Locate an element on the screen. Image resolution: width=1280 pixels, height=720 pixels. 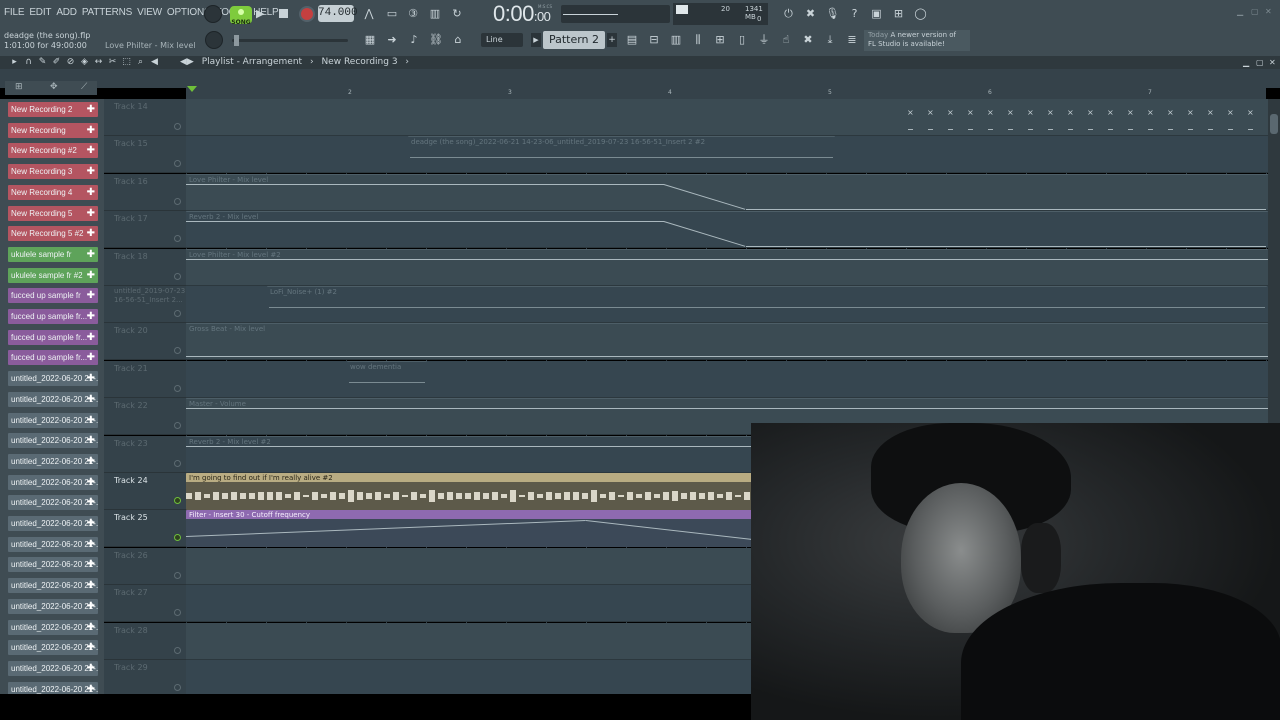
channel-rack-icon: ⊟ is located at coordinates (654, 40).